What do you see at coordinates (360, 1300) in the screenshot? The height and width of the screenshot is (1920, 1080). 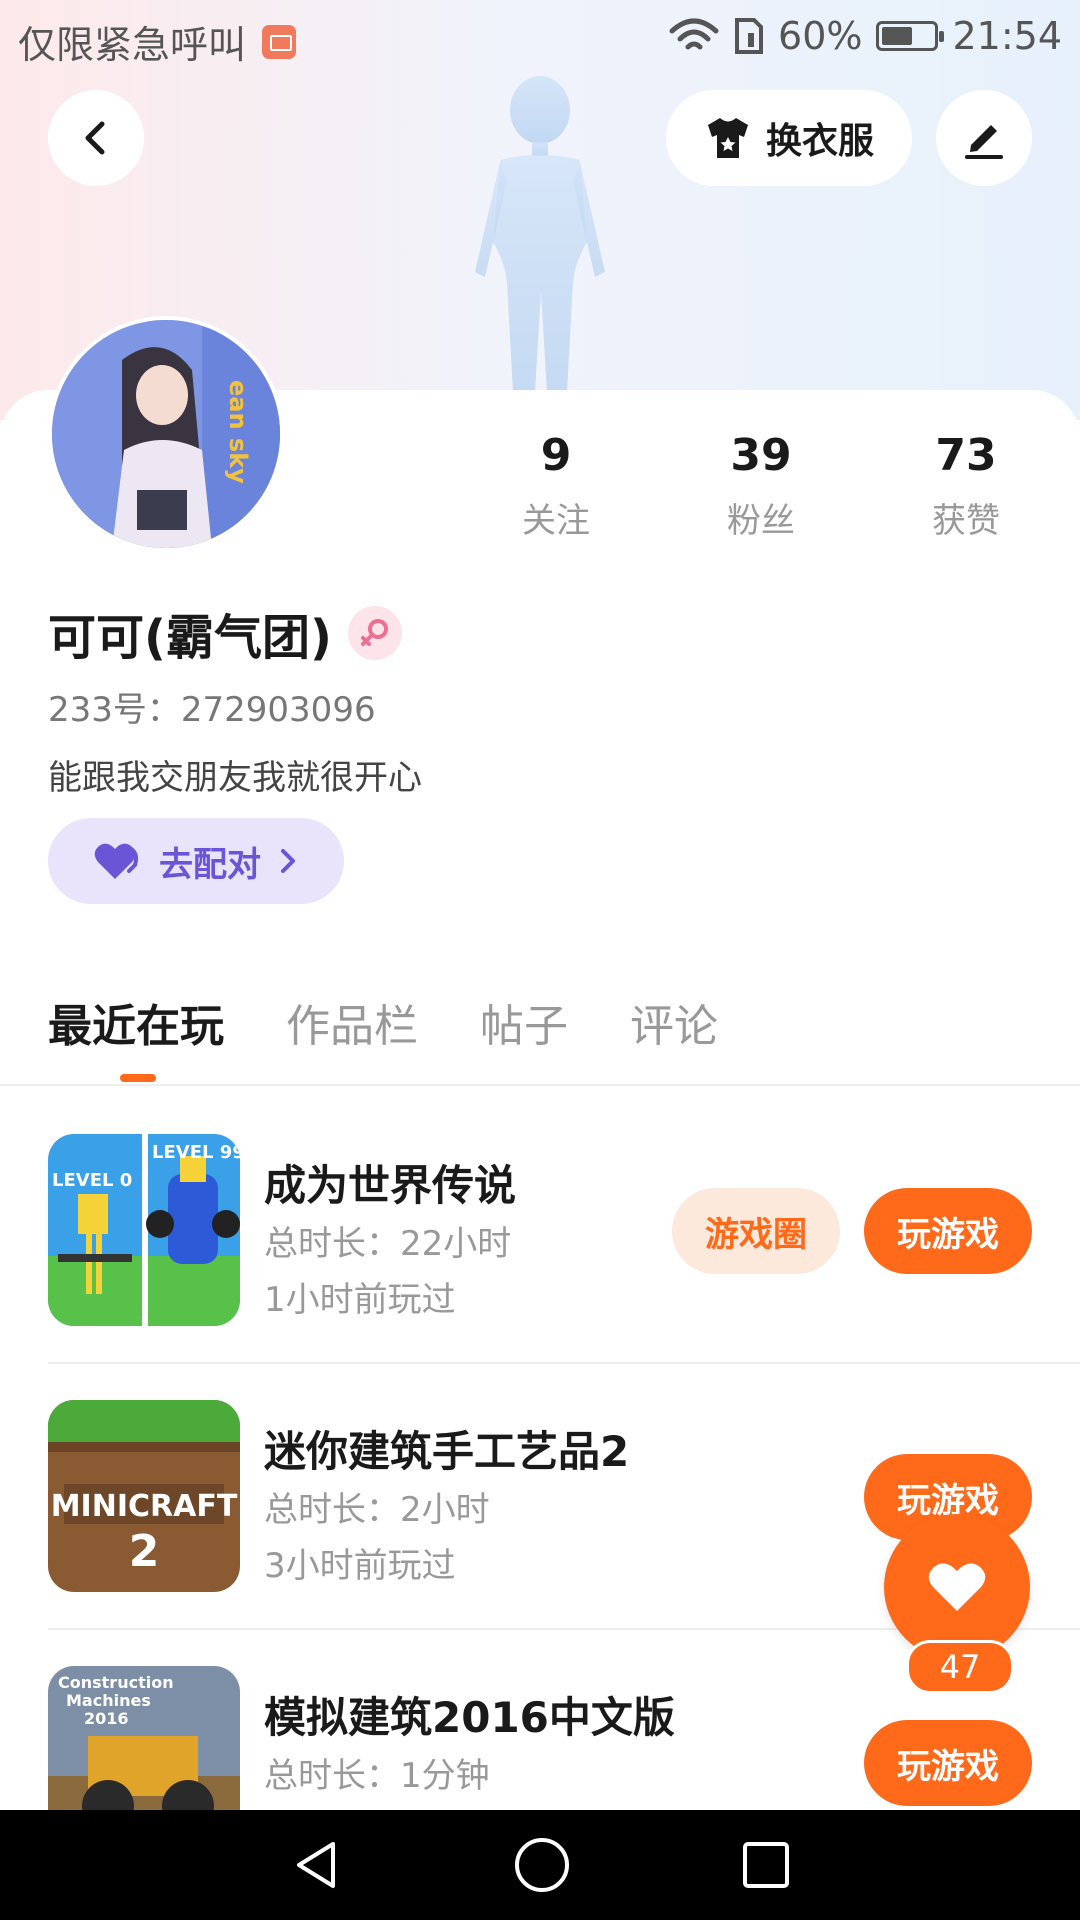 I see `game-last-played: 1小时前玩过` at bounding box center [360, 1300].